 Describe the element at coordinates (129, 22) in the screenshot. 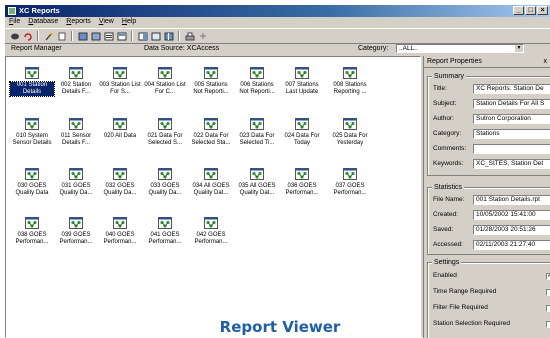

I see `menu-help: Help` at that location.